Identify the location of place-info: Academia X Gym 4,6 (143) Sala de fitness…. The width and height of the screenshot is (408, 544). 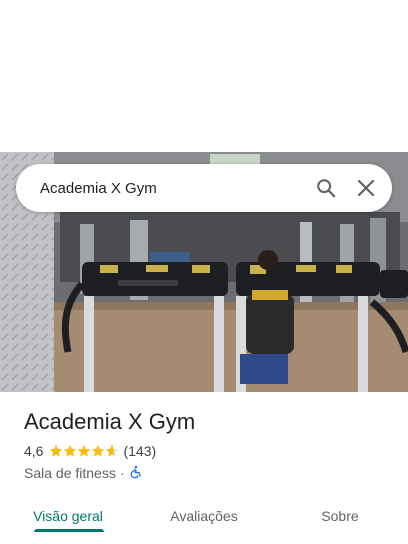
(209, 445).